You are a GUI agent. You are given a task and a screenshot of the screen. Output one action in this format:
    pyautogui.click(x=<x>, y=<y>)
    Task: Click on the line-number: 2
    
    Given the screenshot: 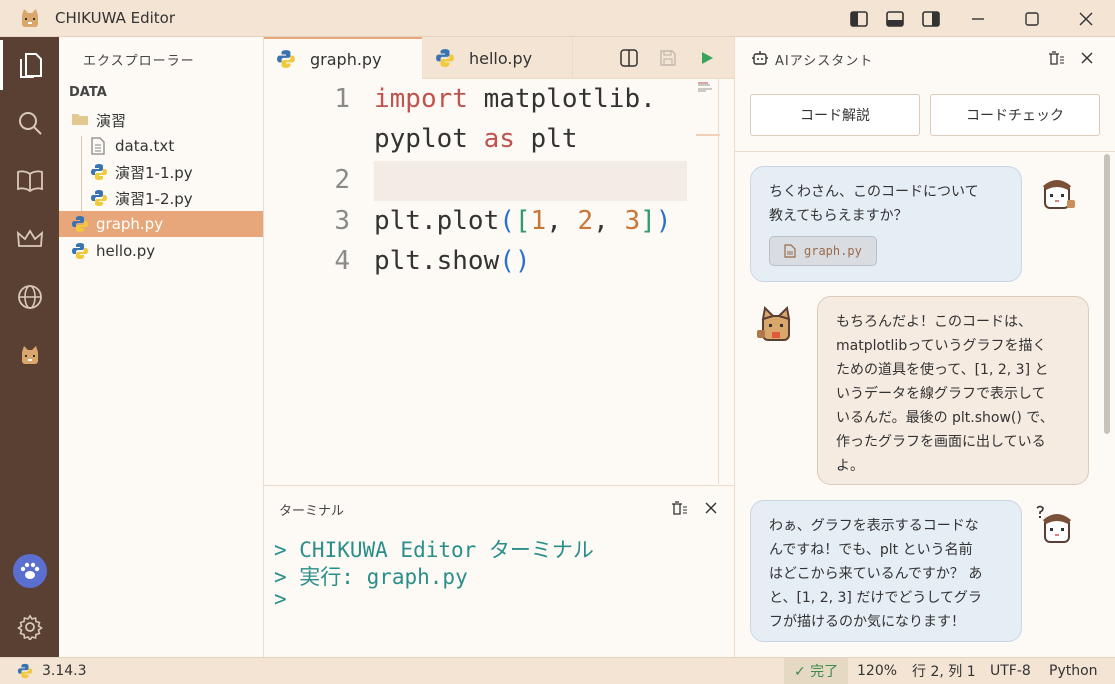 What is the action you would take?
    pyautogui.click(x=342, y=180)
    